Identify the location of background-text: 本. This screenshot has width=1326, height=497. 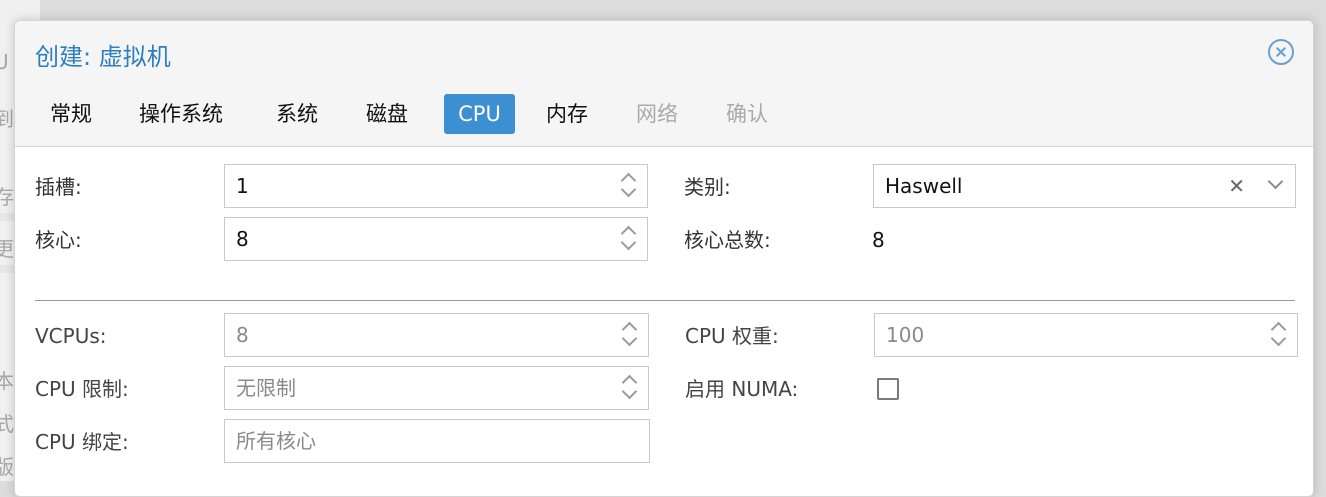
(7, 381).